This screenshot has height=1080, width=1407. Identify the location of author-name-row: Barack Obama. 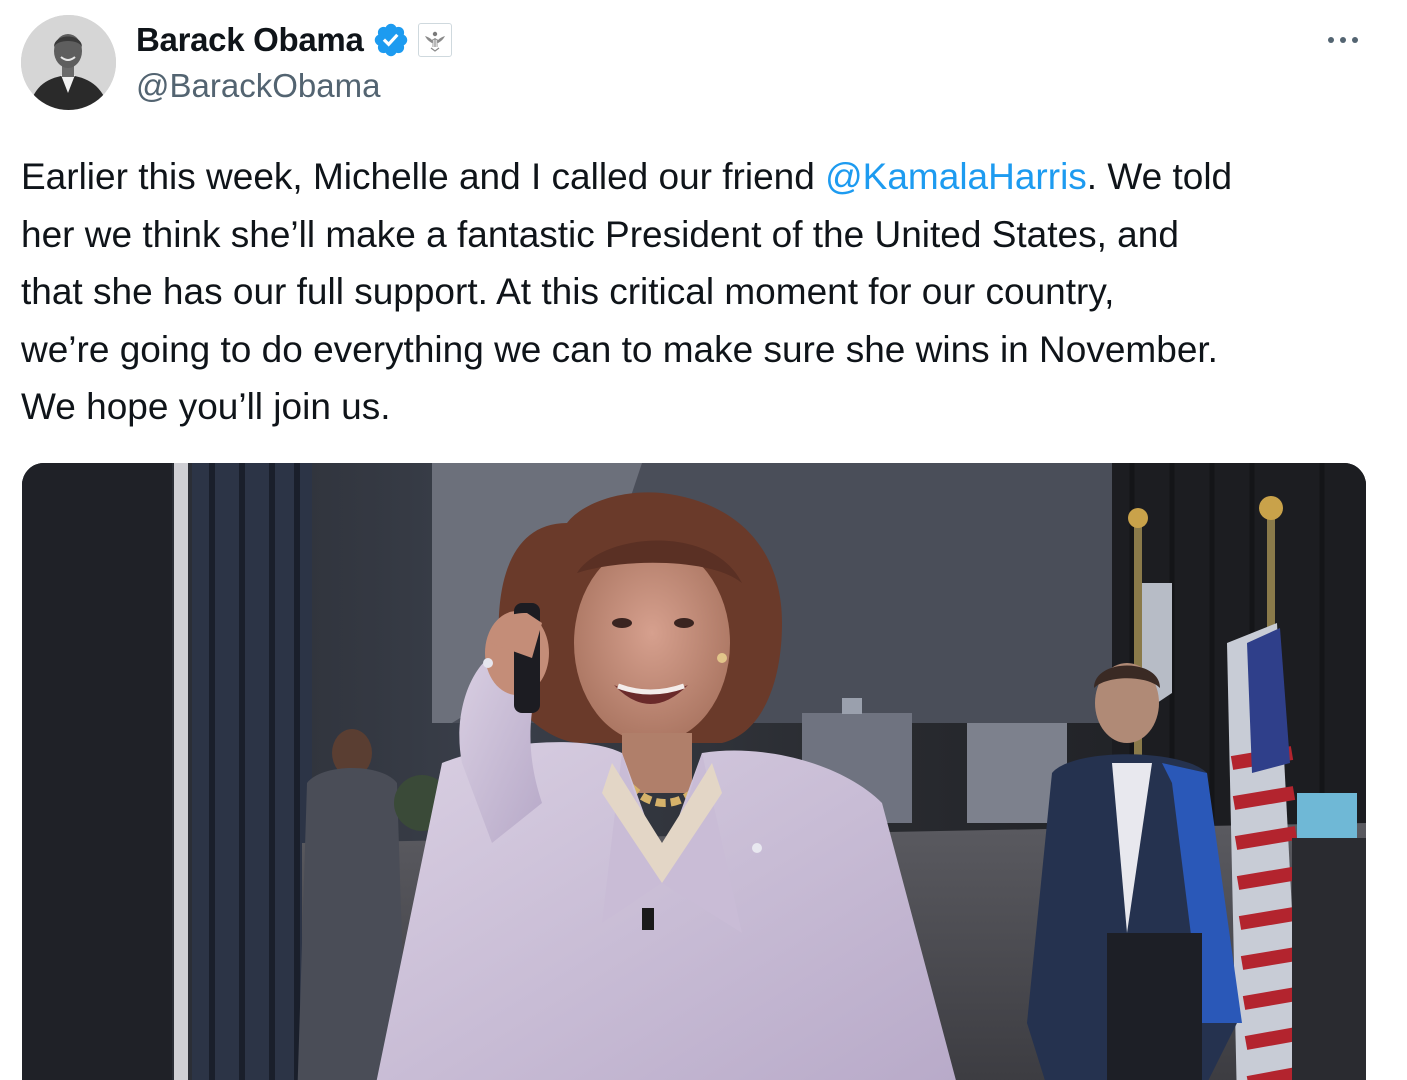
(294, 40).